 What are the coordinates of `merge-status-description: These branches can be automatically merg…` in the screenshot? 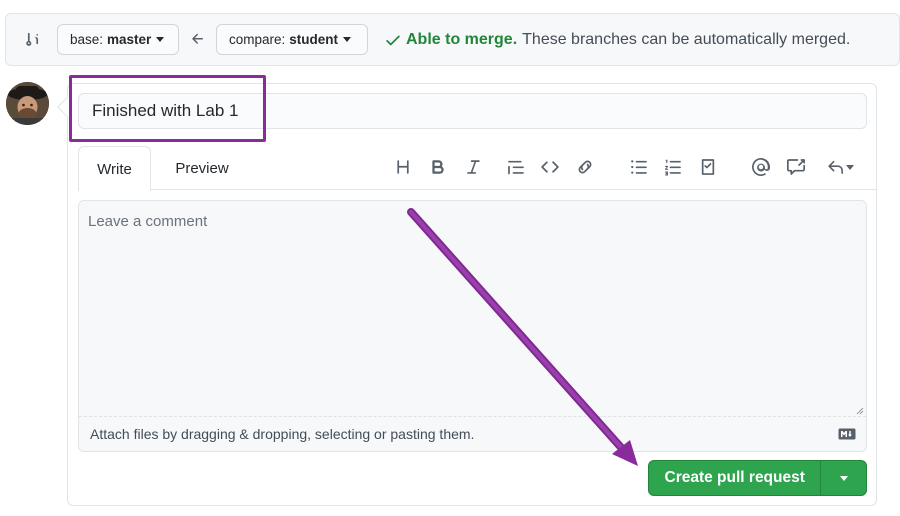 It's located at (686, 39).